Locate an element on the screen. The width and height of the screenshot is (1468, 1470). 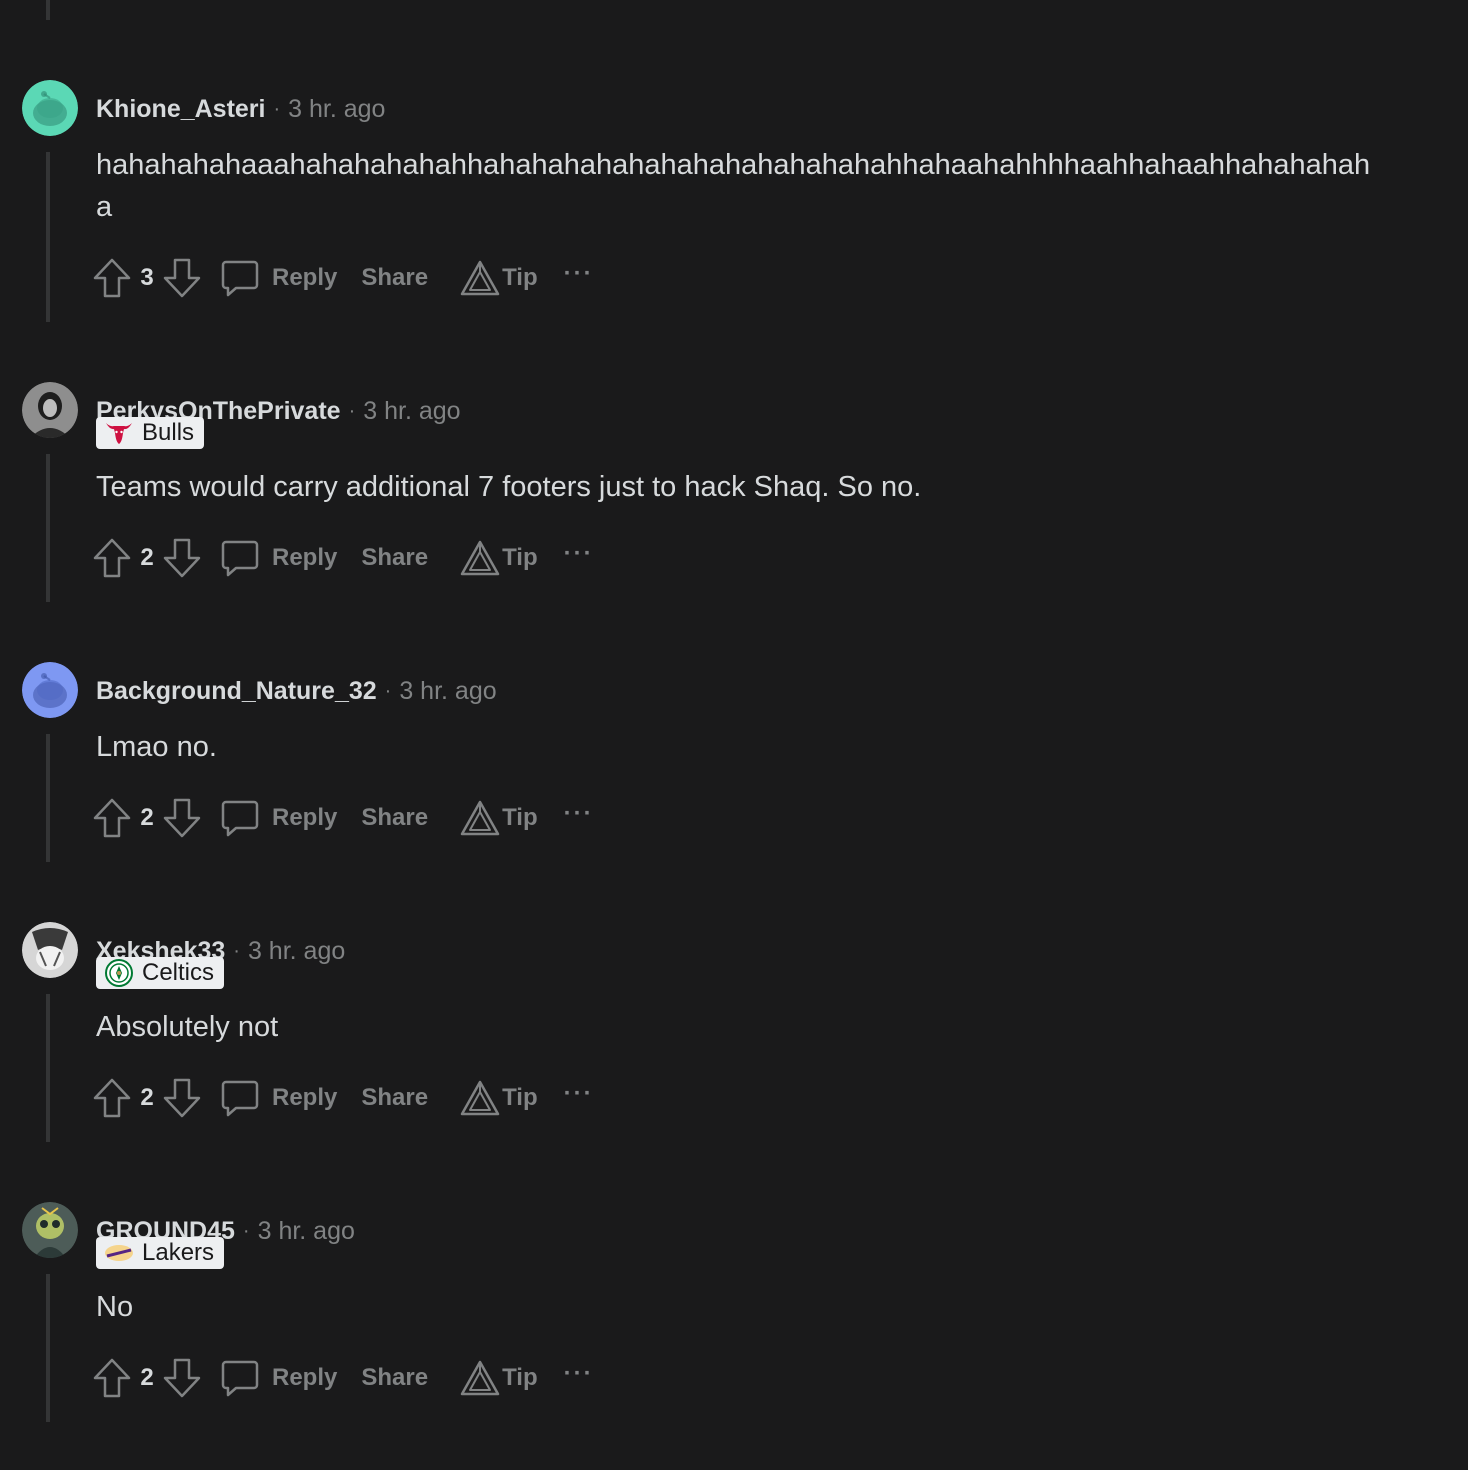
comment-meta: Background_Nature_32 · 3 hr. ago is located at coordinates (296, 691).